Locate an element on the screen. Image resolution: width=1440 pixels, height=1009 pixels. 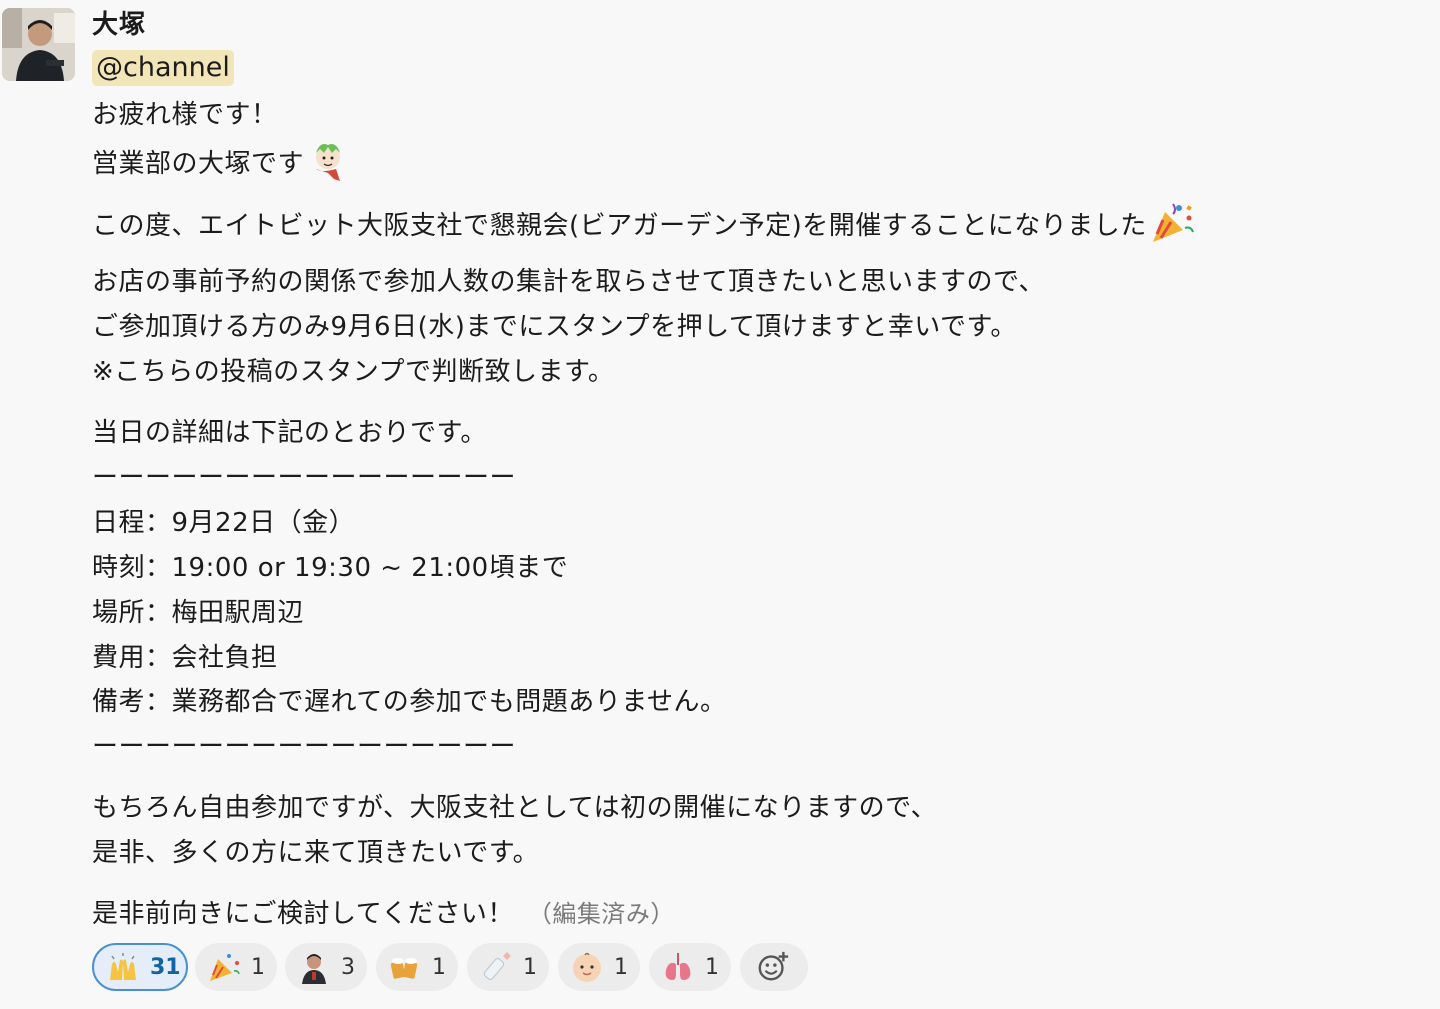
edited-label: （編集済み） is located at coordinates (601, 914).